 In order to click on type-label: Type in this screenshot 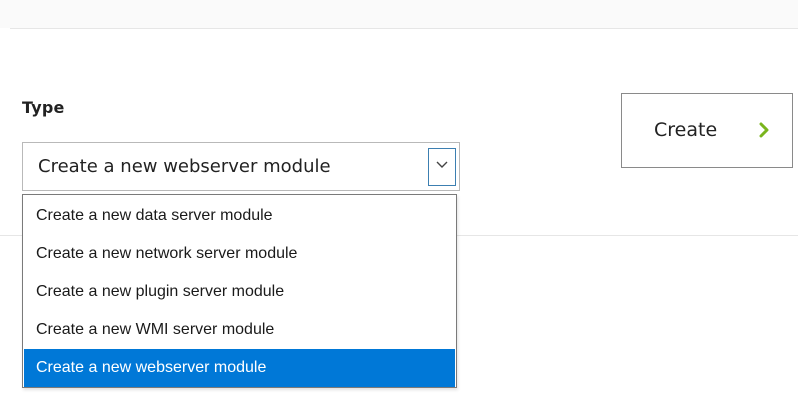, I will do `click(43, 107)`.